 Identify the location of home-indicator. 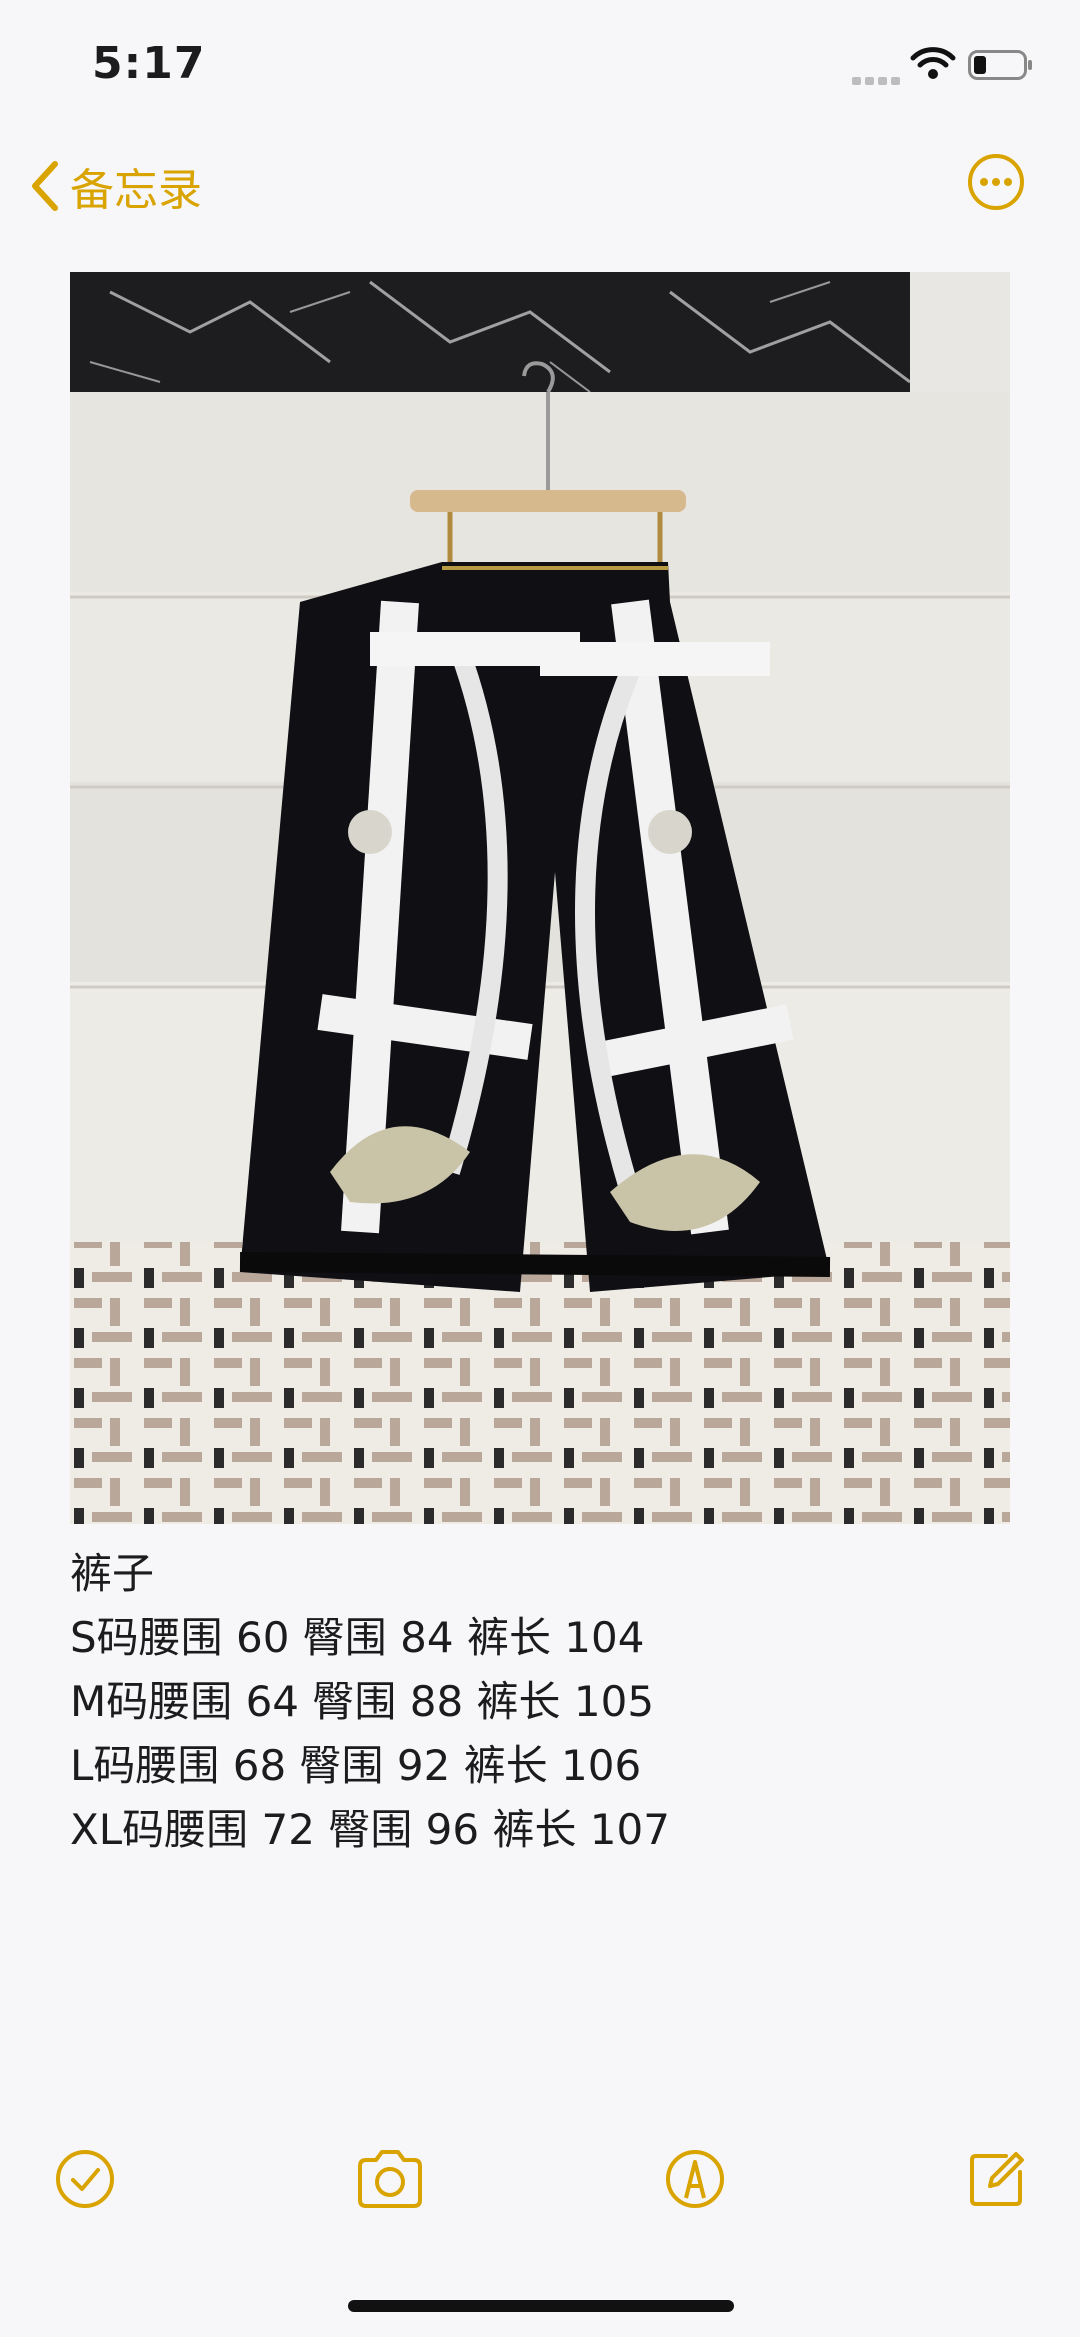
(541, 2306).